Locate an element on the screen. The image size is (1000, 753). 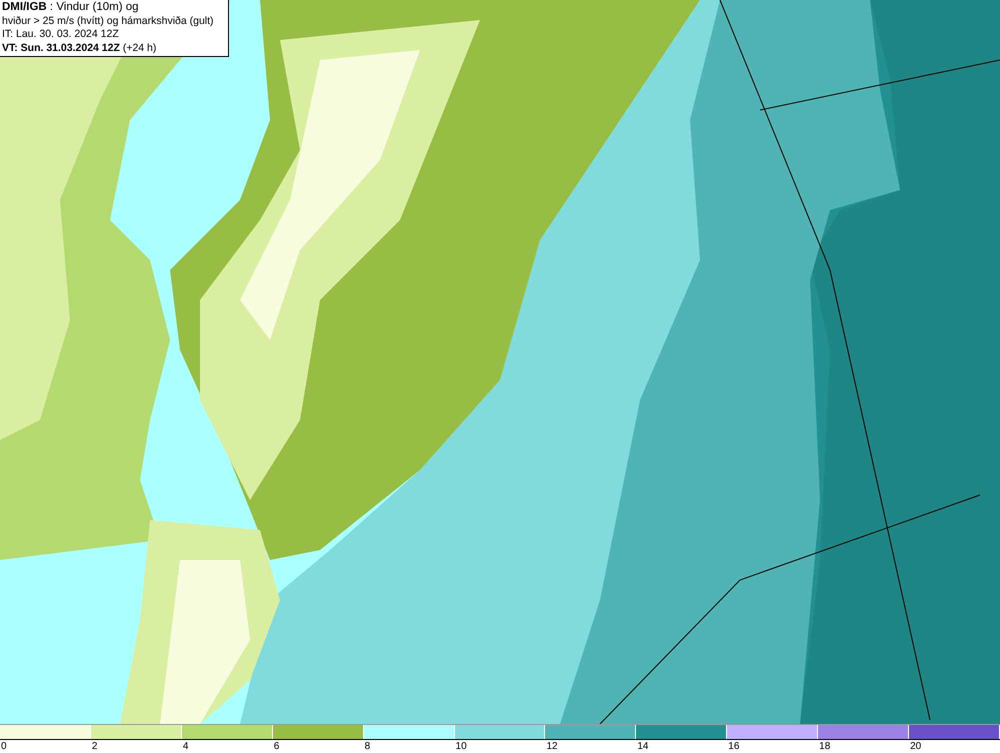
title-text: VT: Sun. 31.03.2024 12Z (+24 h) is located at coordinates (80, 48).